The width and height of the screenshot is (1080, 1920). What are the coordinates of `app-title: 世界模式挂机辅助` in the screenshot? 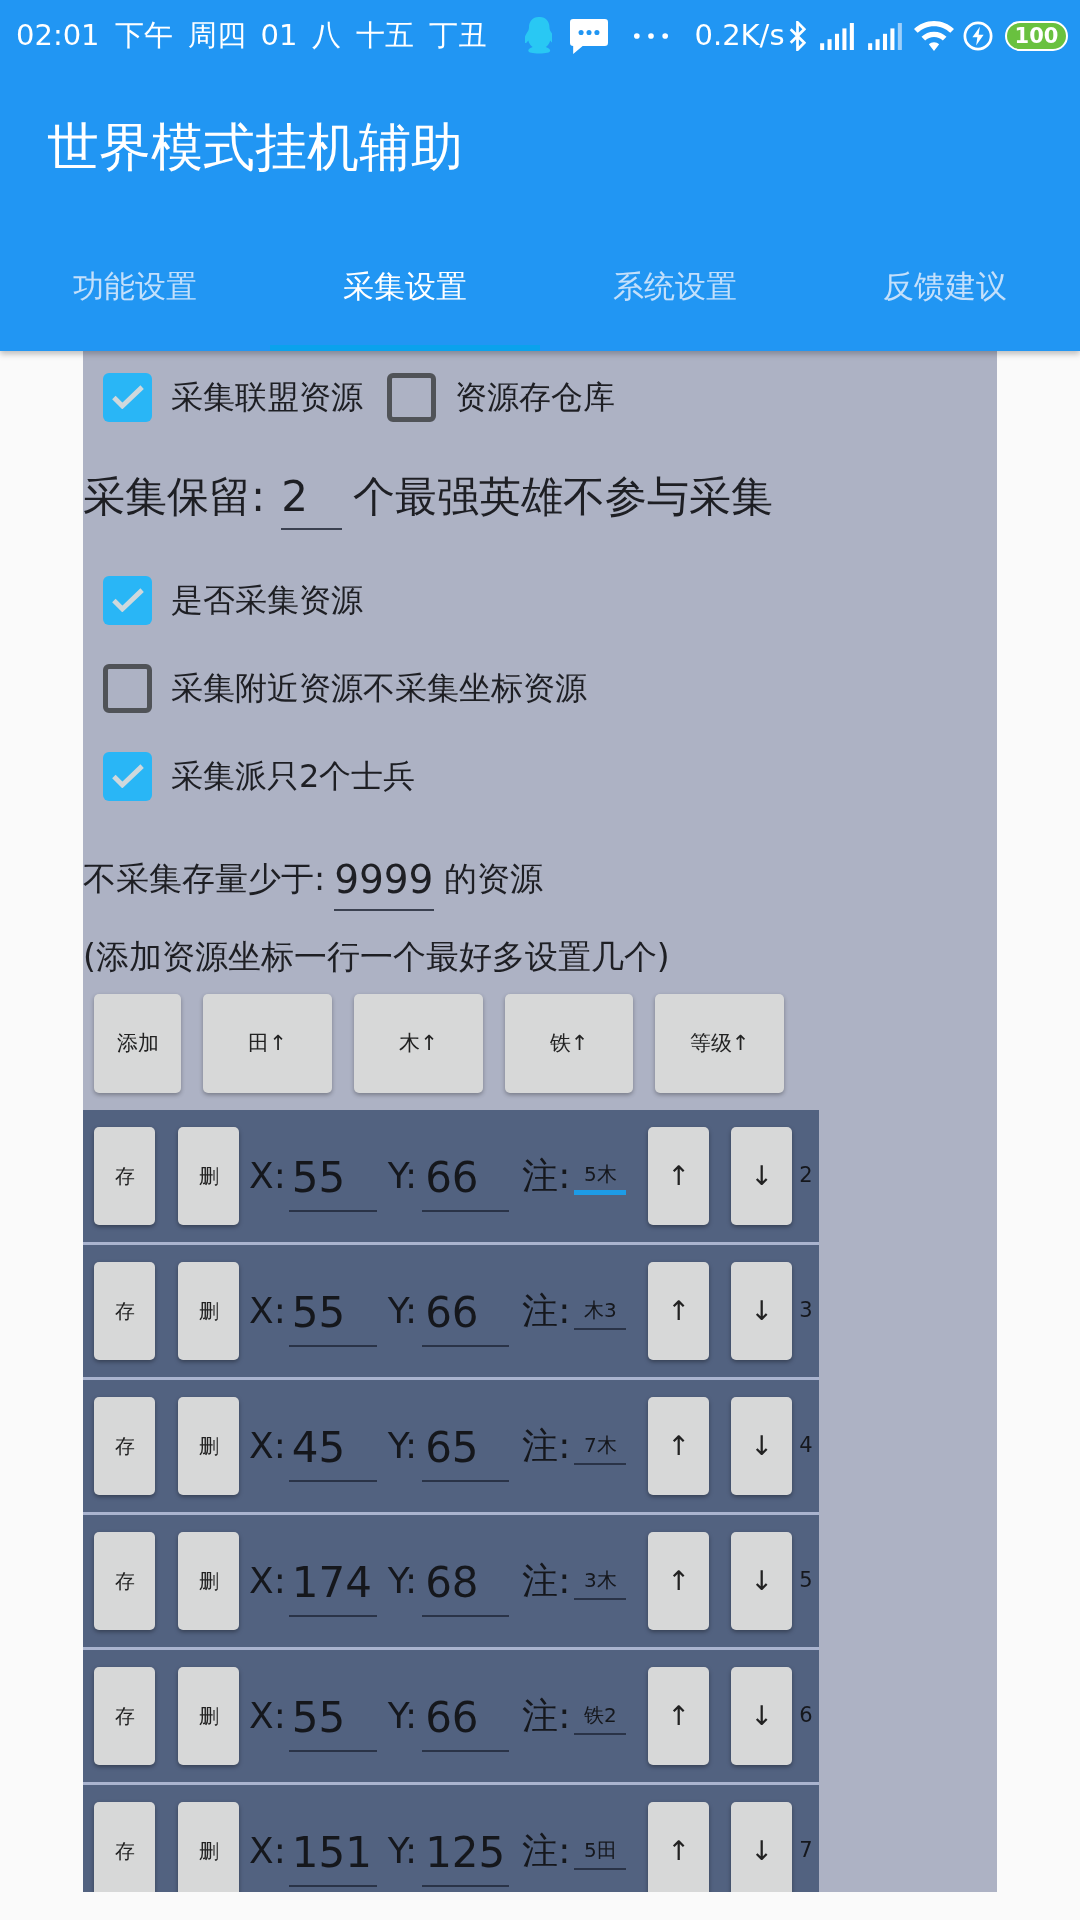 It's located at (255, 147).